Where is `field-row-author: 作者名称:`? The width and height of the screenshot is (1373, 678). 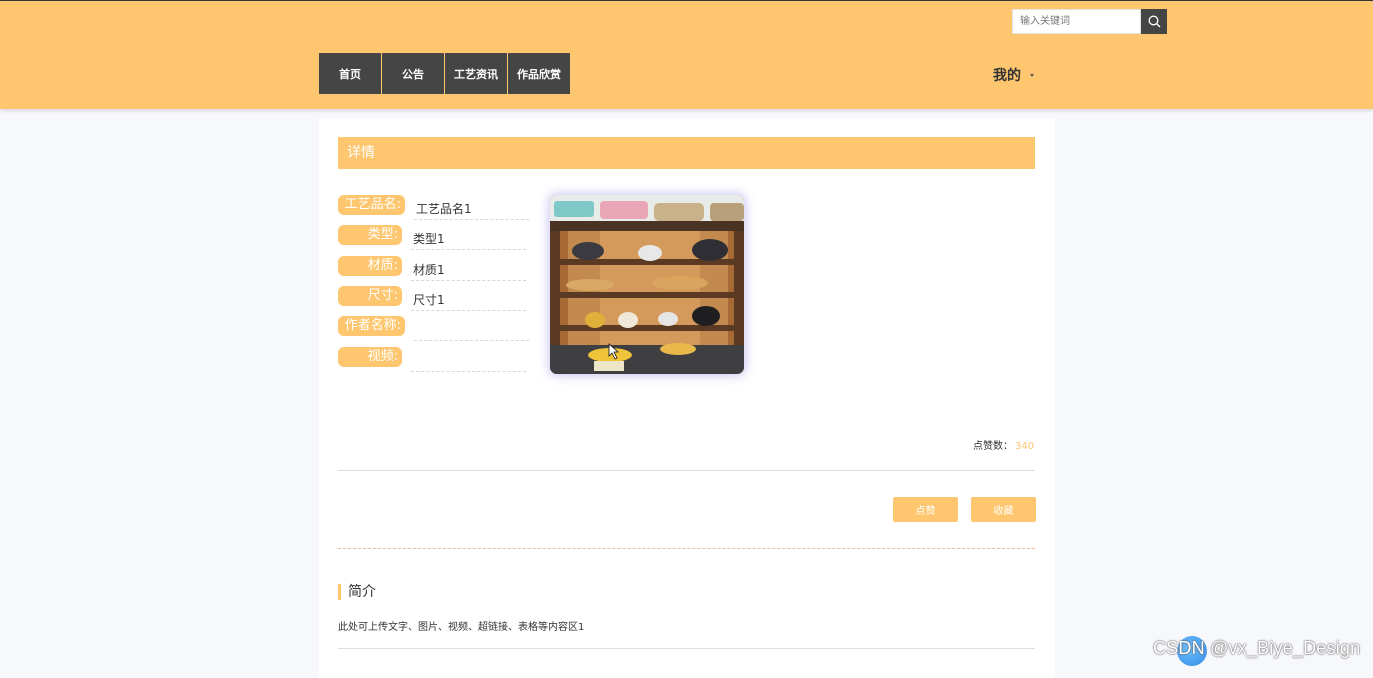
field-row-author: 作者名称: is located at coordinates (433, 328).